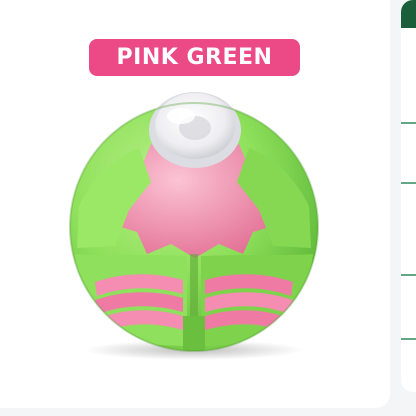  Describe the element at coordinates (408, 14) in the screenshot. I see `thumbnail-header` at that location.